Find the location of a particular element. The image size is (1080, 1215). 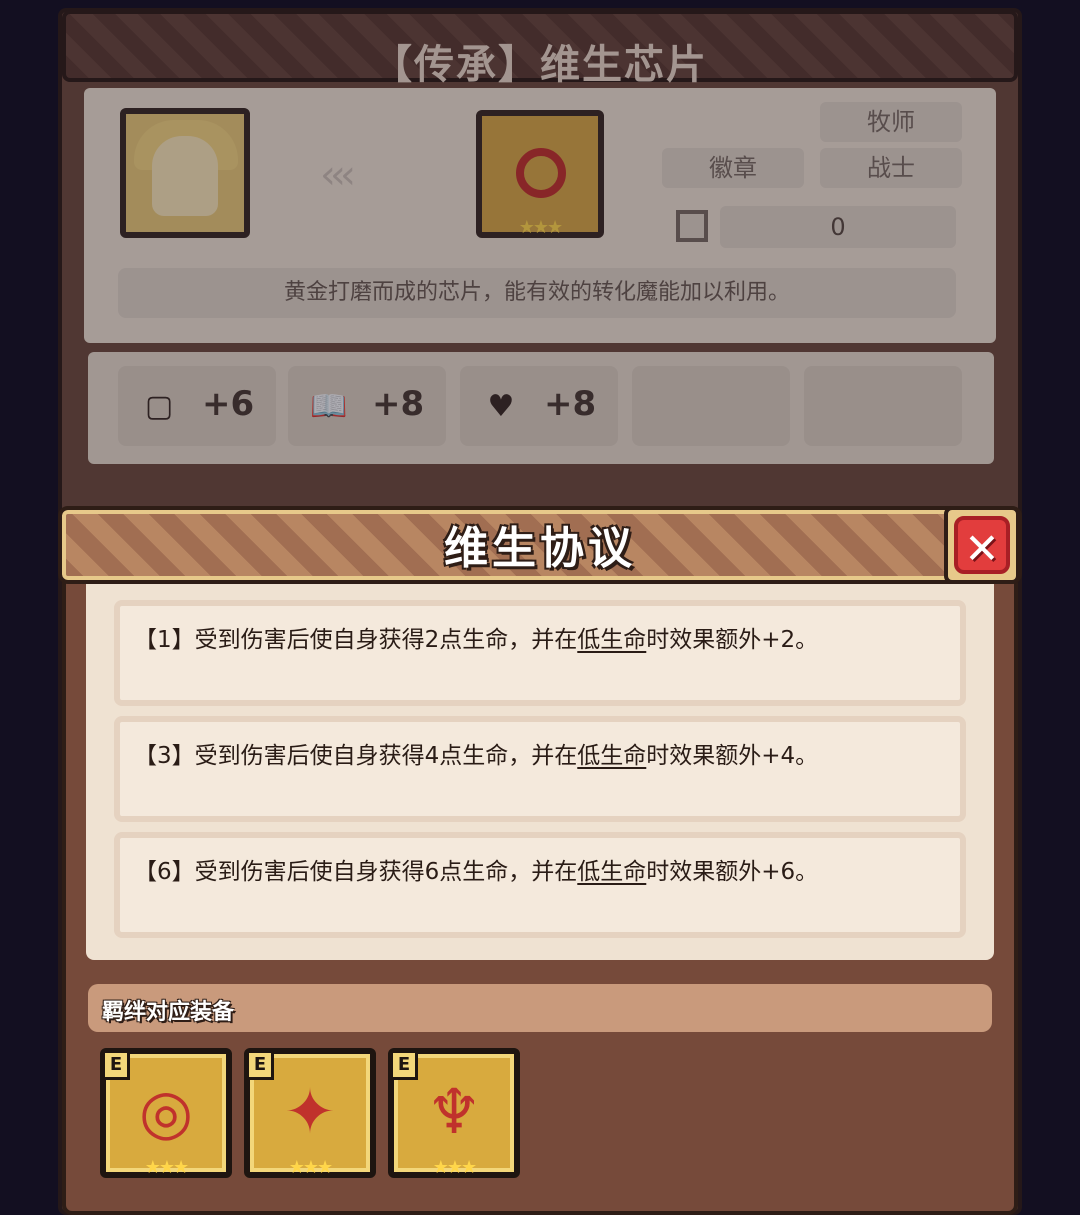

equipment-slot-armor: ✦ E ★★★ is located at coordinates (310, 1113).